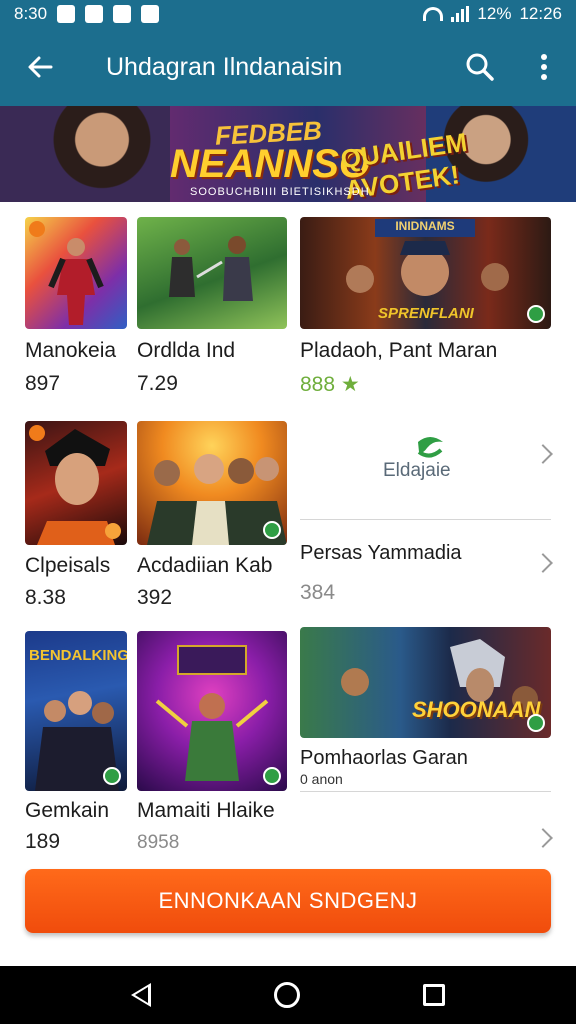 Image resolution: width=576 pixels, height=1024 pixels. Describe the element at coordinates (426, 313) in the screenshot. I see `game-art-label: SPRENFLANI` at that location.